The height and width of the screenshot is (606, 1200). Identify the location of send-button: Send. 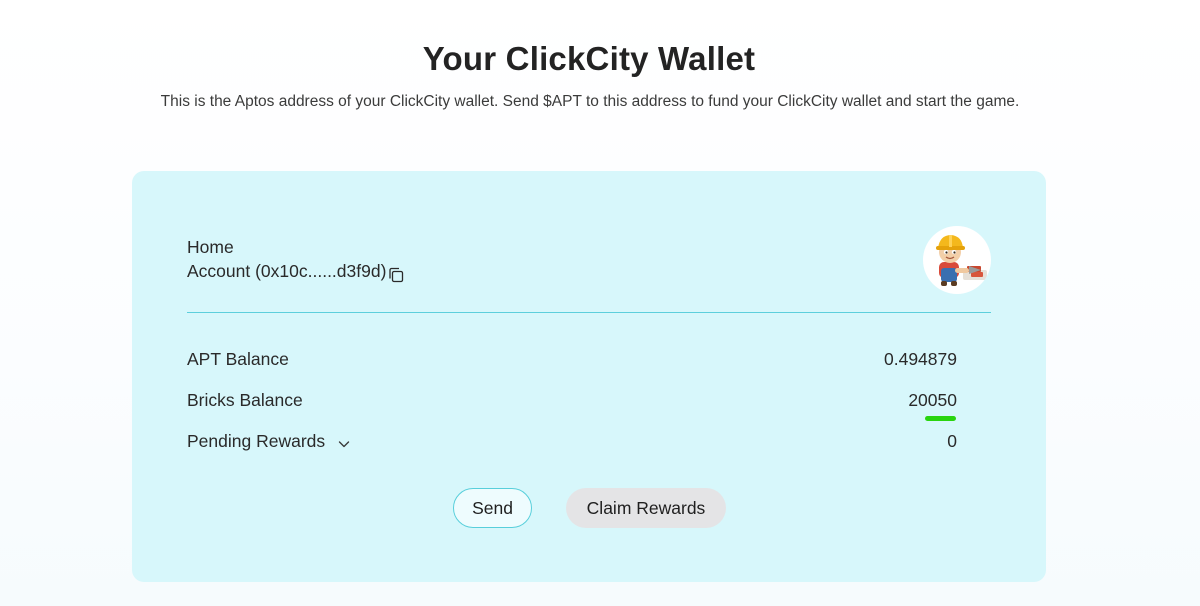
(492, 508).